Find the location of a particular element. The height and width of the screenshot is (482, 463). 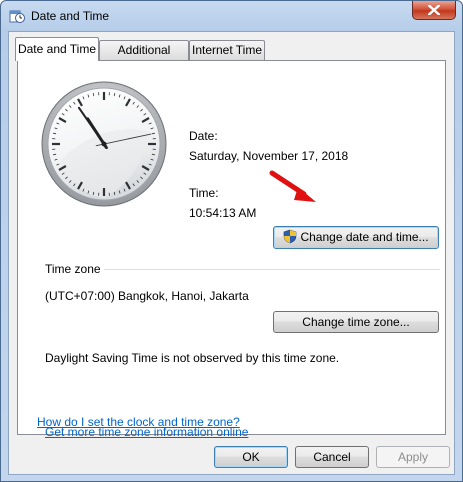

analog-clock is located at coordinates (104, 144).